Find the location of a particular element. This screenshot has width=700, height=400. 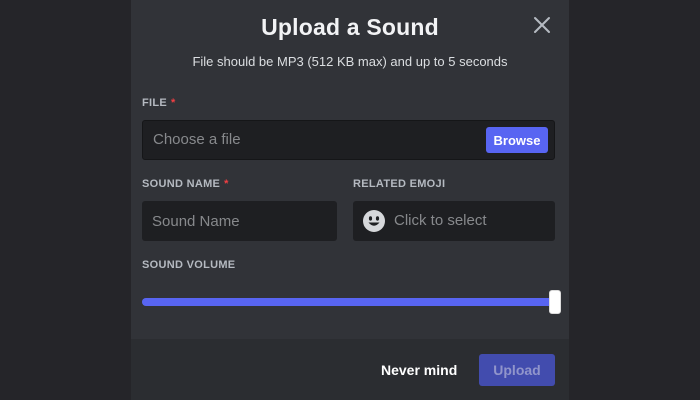

emoji-selector: Click to select is located at coordinates (454, 221).